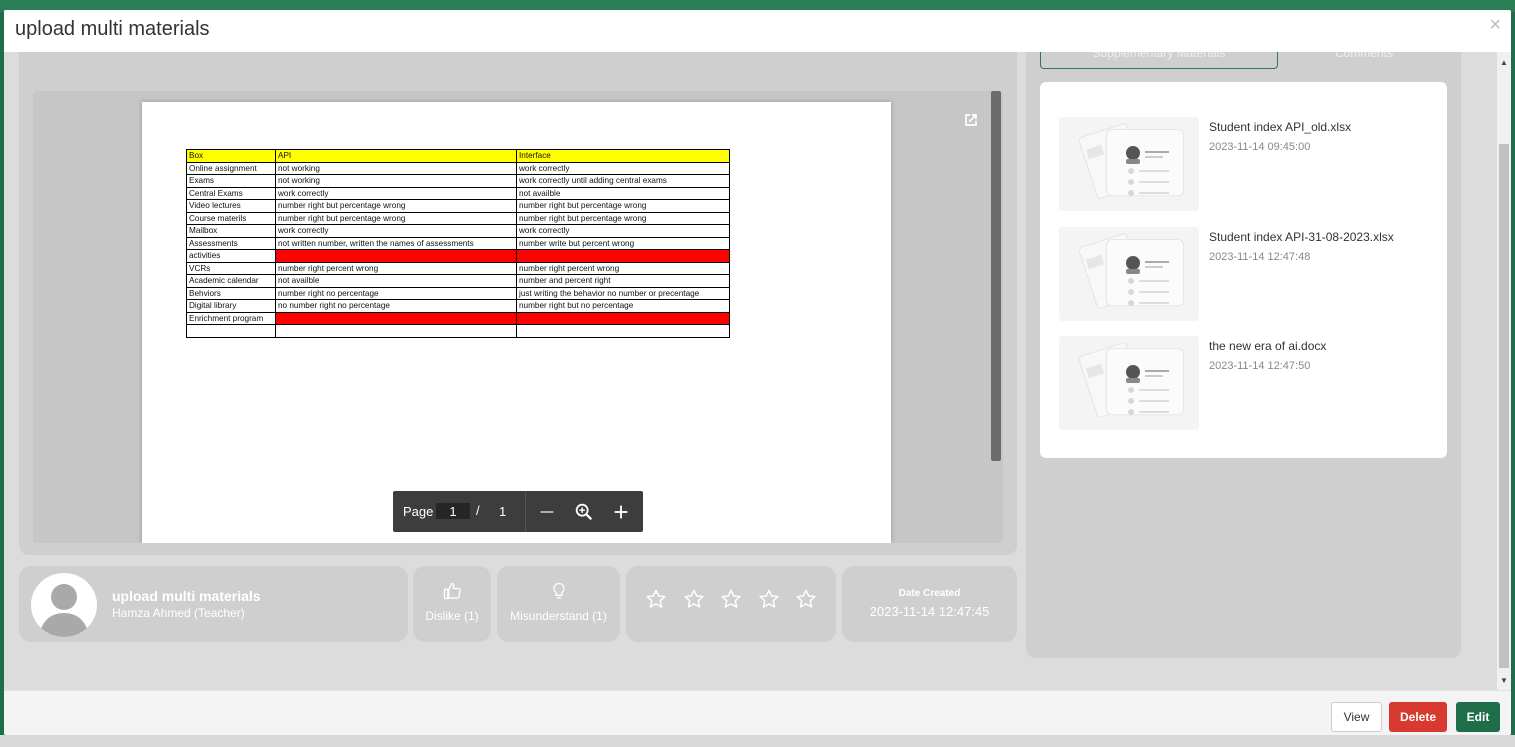  I want to click on table-cell: activities, so click(231, 256).